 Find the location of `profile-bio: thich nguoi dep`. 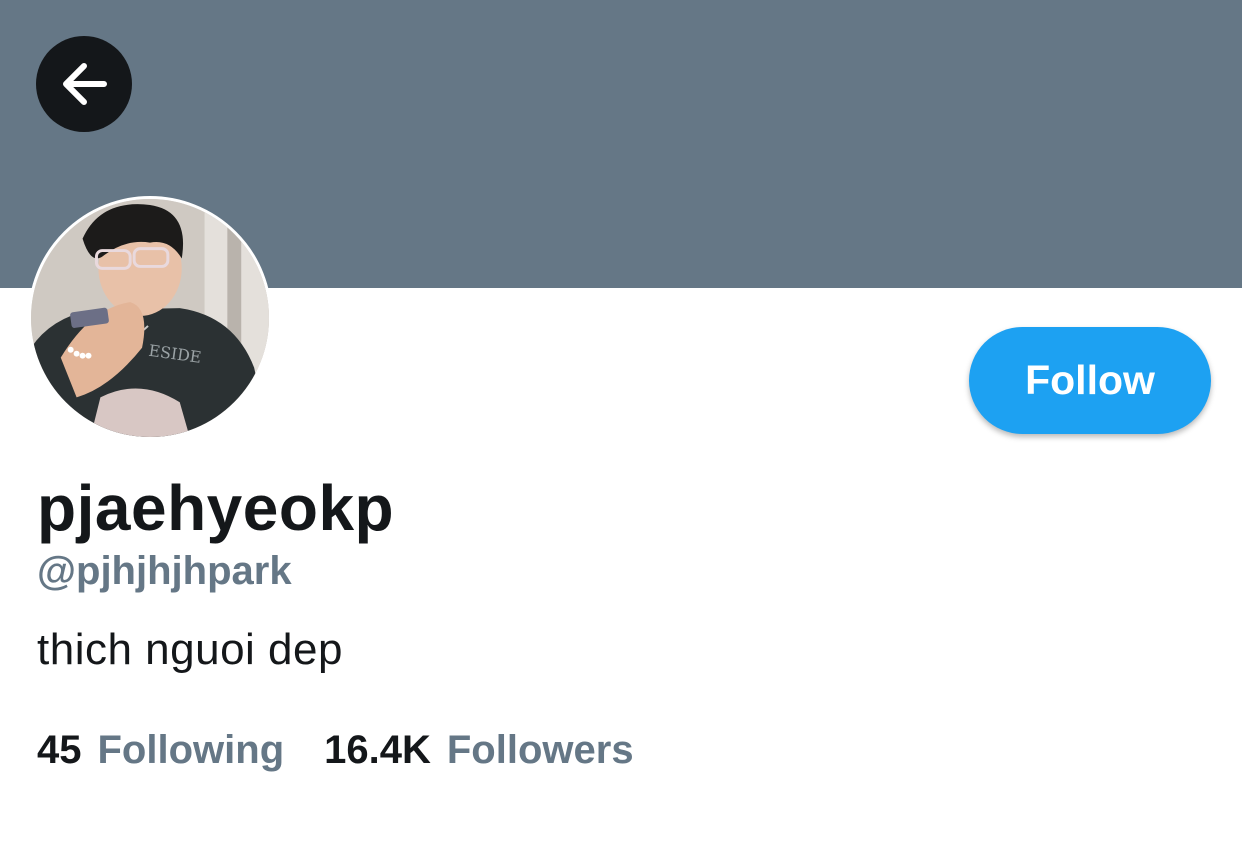

profile-bio: thich nguoi dep is located at coordinates (190, 649).